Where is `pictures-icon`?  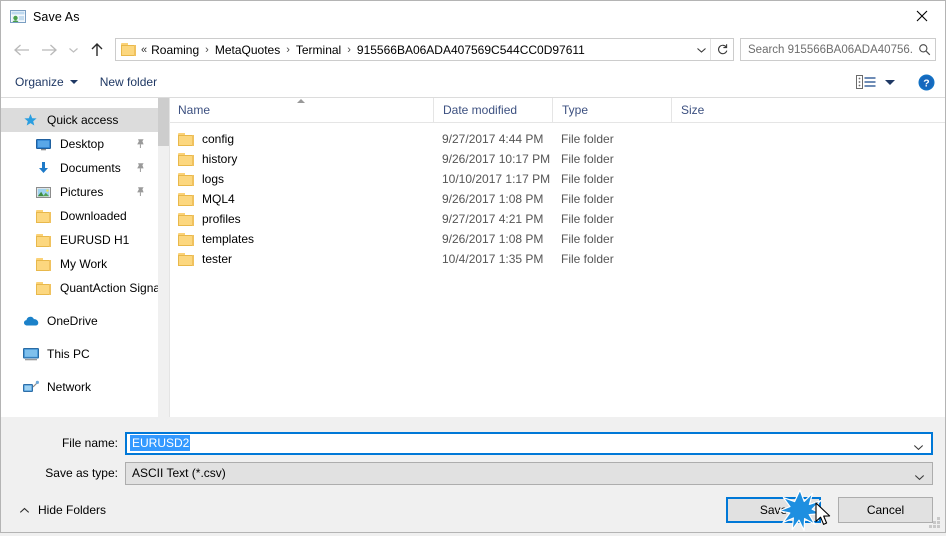 pictures-icon is located at coordinates (44, 192).